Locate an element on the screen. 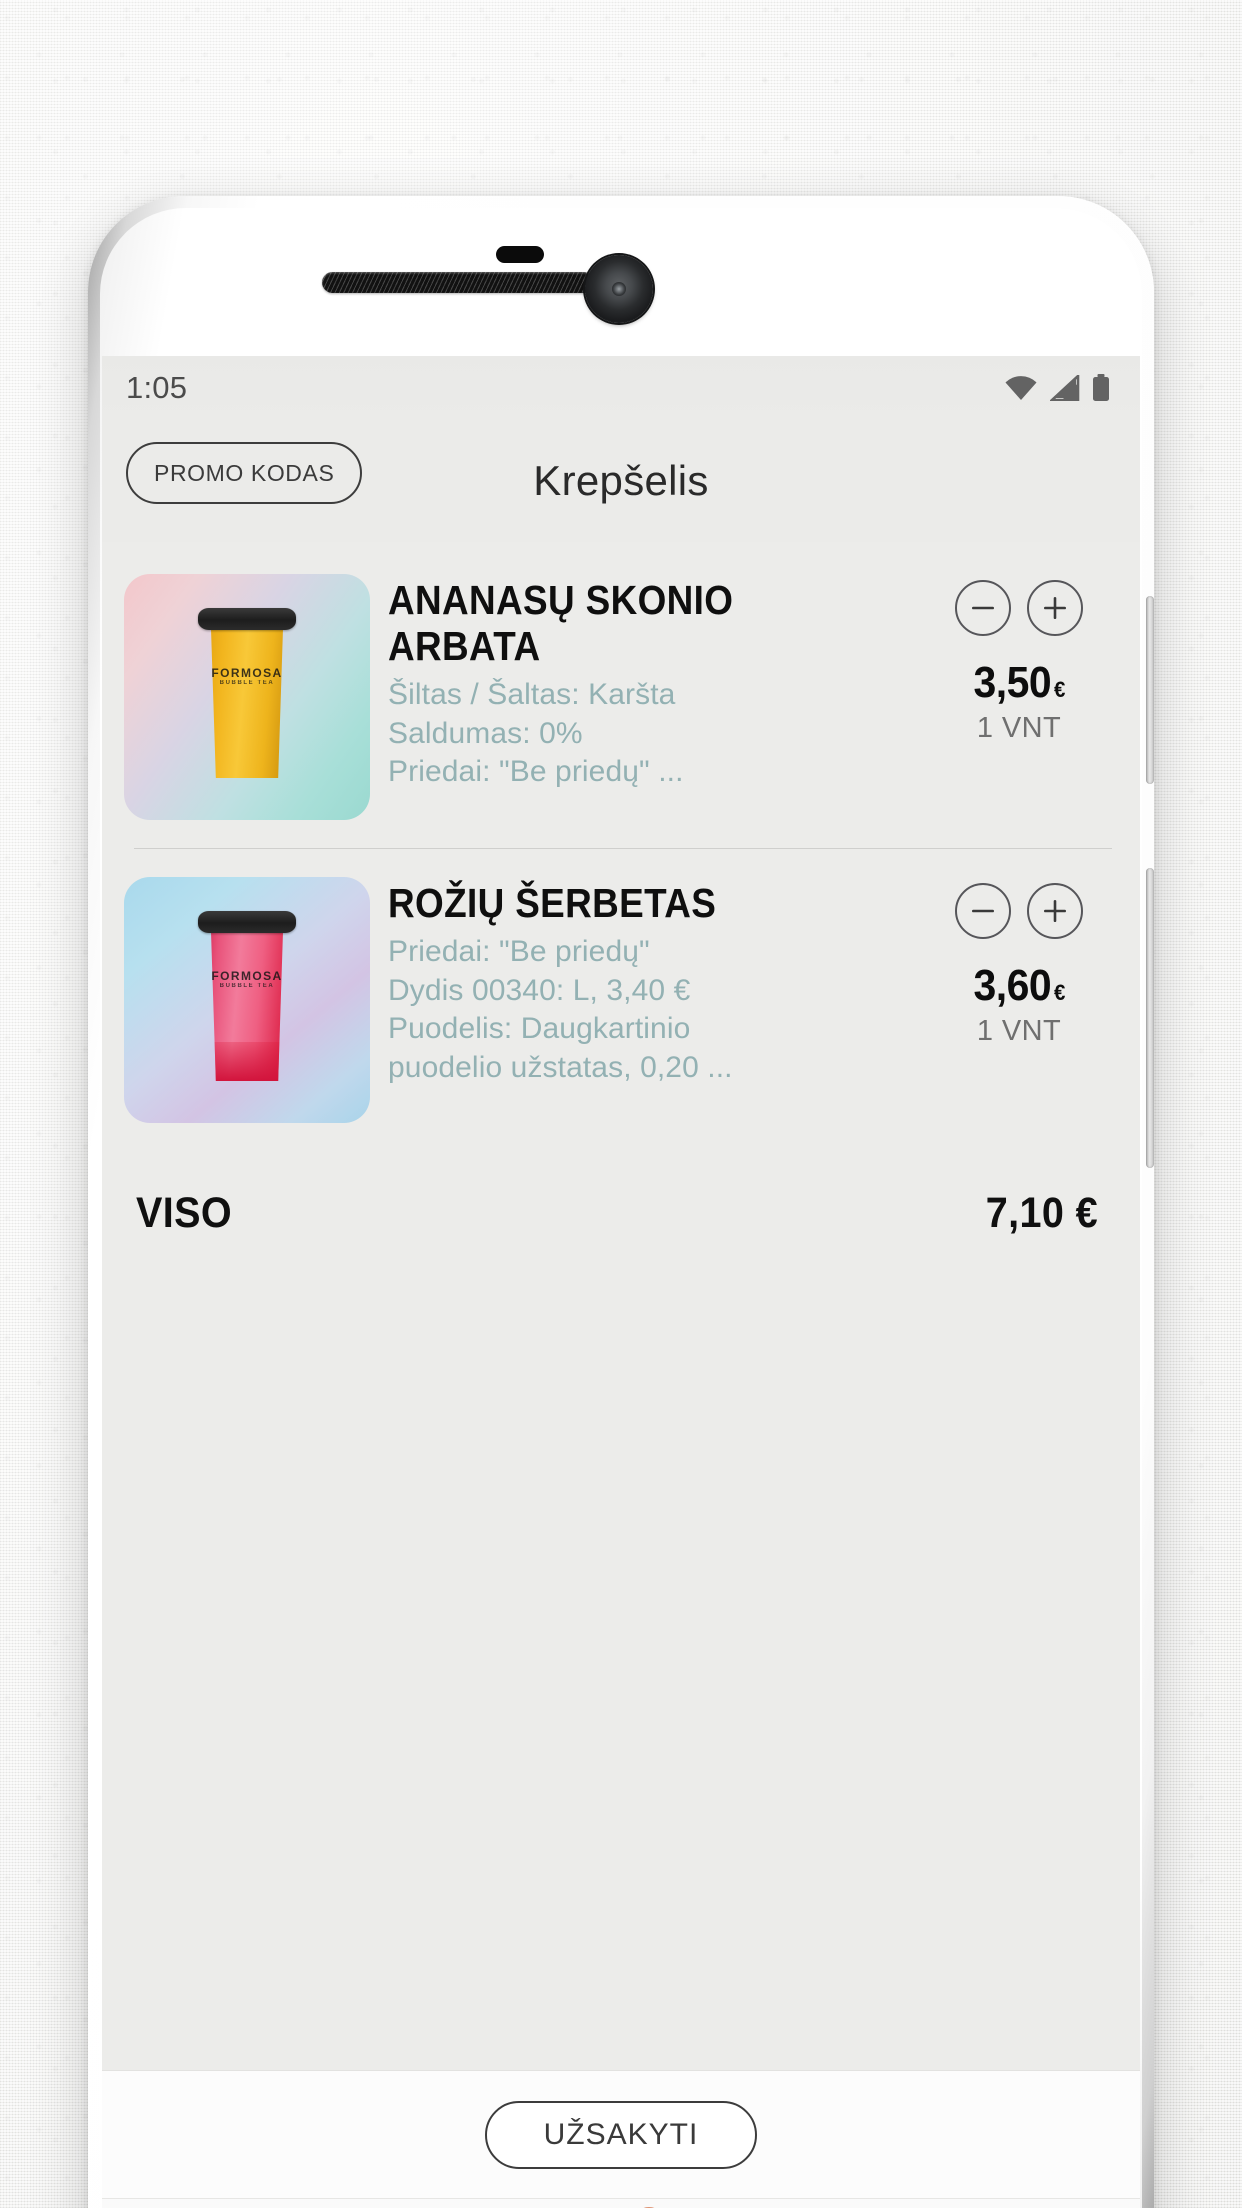 The image size is (1242, 2208). product-description-line: Dydis 00340: L, 3,40 € is located at coordinates (539, 990).